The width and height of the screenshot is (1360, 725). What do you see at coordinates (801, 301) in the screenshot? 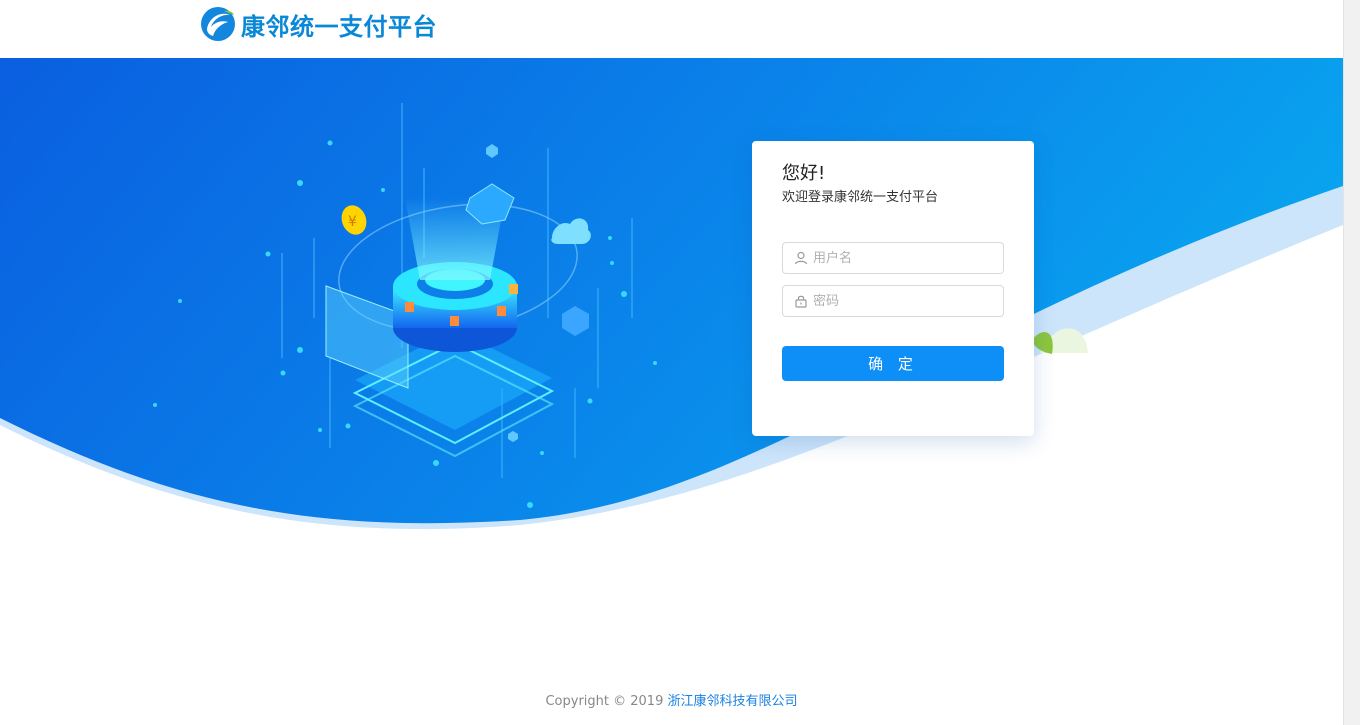
I see `lock-icon` at bounding box center [801, 301].